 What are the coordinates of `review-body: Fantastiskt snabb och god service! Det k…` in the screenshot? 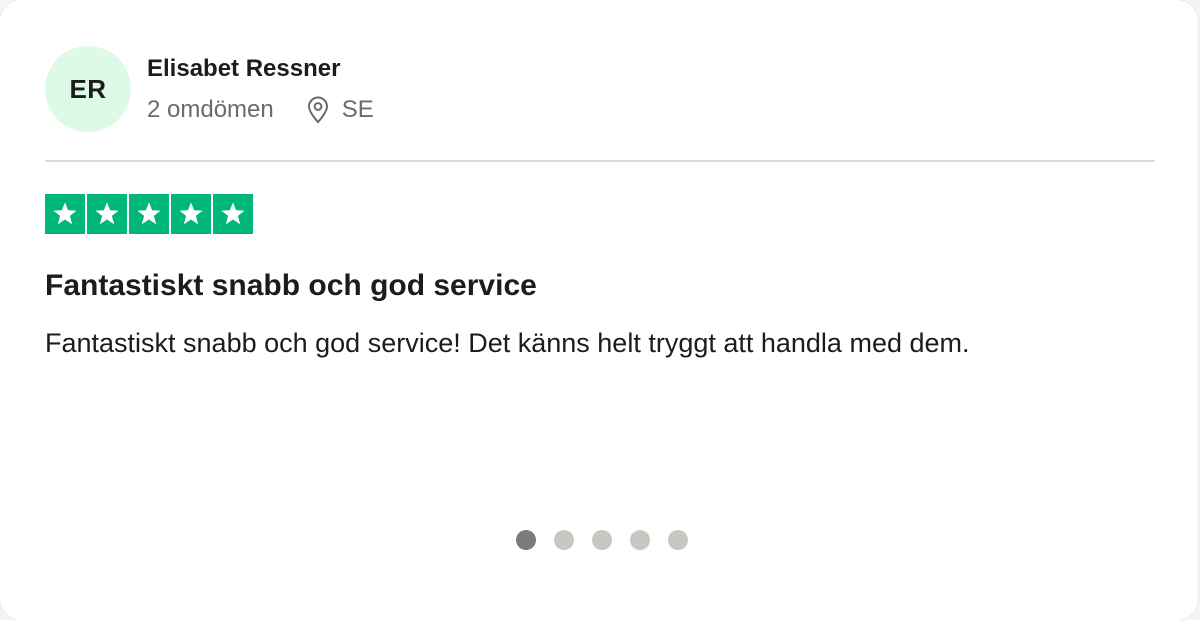 It's located at (507, 343).